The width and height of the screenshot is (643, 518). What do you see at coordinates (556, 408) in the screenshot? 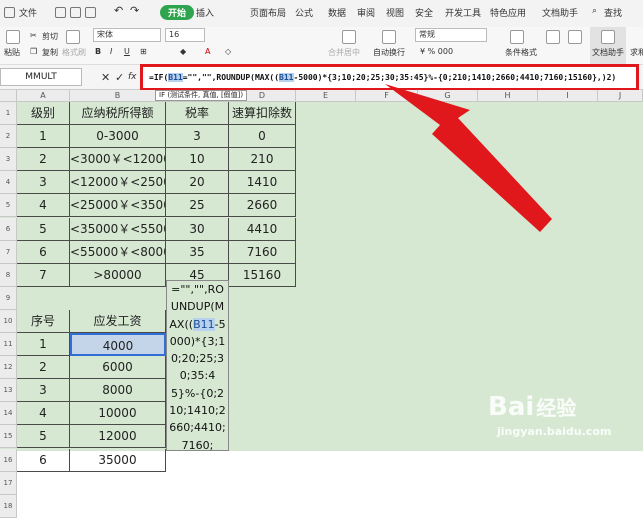
I see `watermark-brand-cn: 经验` at bounding box center [556, 408].